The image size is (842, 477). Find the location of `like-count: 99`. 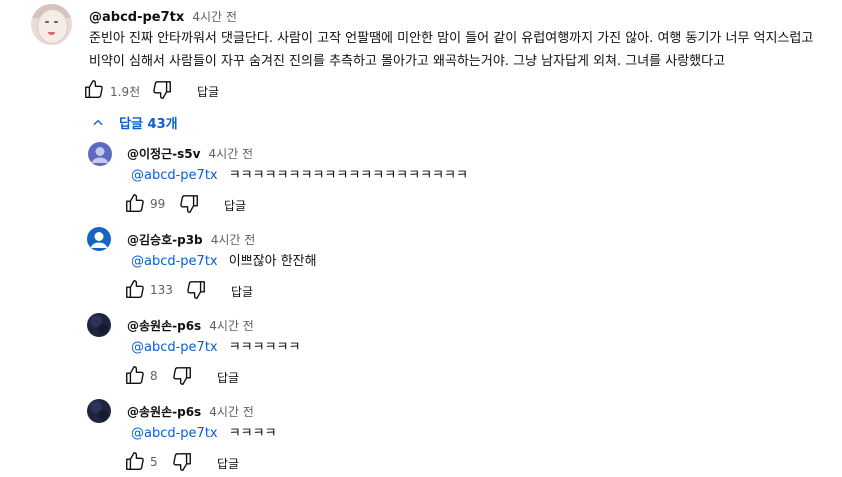

like-count: 99 is located at coordinates (158, 204).